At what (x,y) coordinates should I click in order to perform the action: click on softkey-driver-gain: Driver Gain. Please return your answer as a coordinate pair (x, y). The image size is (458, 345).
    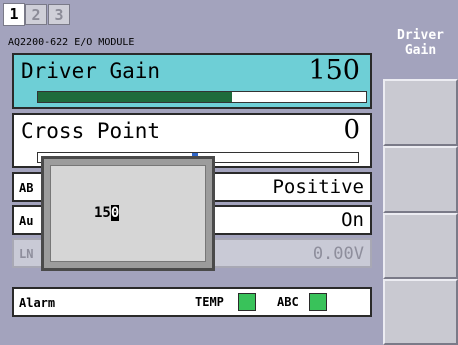
    Looking at the image, I should click on (420, 39).